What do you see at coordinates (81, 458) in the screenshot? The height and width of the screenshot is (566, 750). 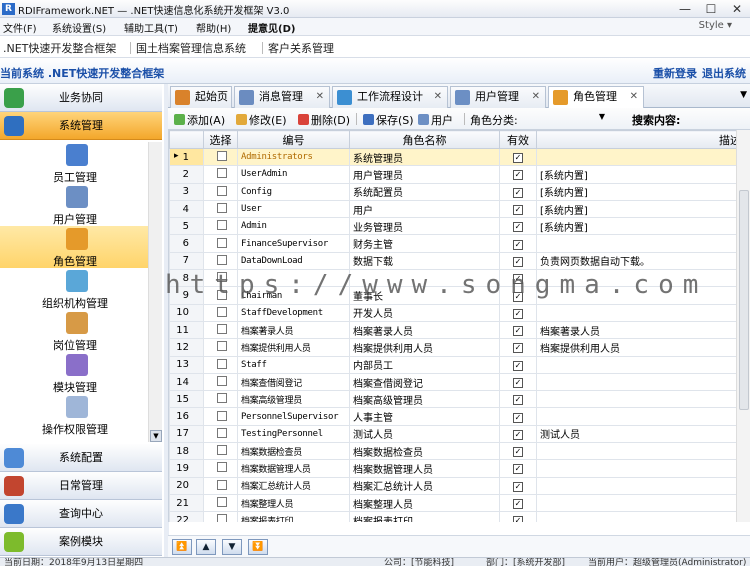 I see `sidebar-group-system-config: 系统配置` at bounding box center [81, 458].